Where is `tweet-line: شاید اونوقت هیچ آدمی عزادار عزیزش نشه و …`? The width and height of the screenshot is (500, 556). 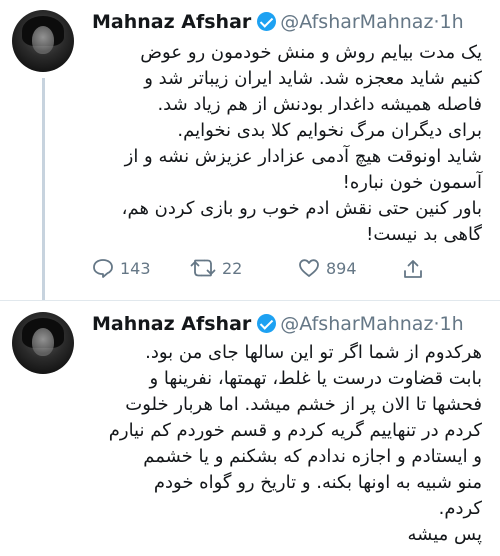
tweet-line: شاید اونوقت هیچ آدمی عزادار عزیزش نشه و … is located at coordinates (303, 156).